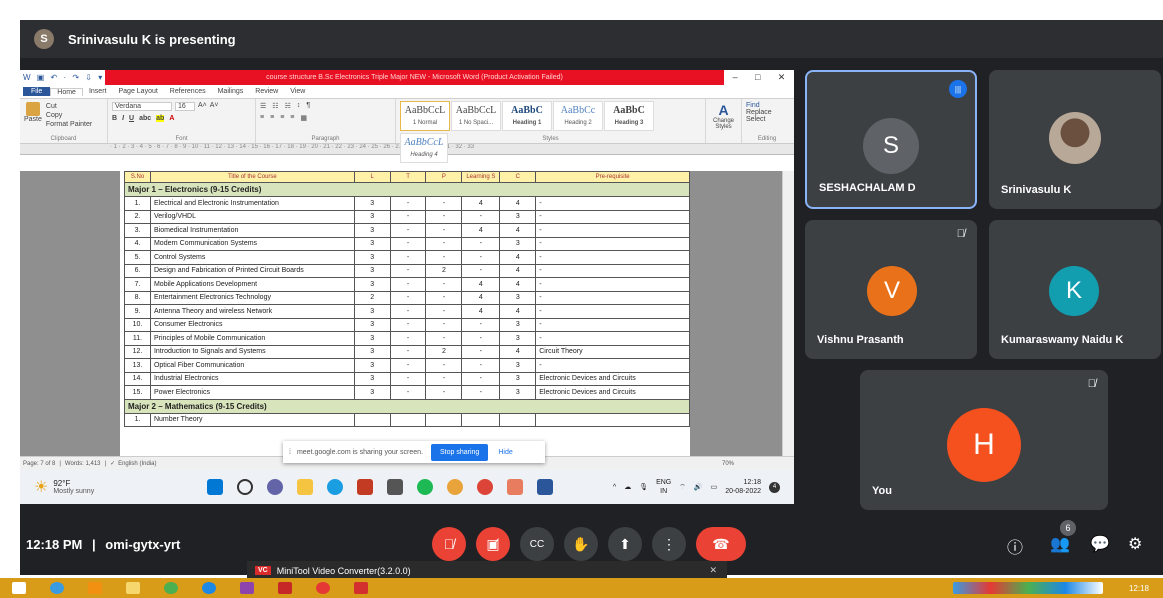  I want to click on shrink-font-icon: A˅, so click(214, 106).